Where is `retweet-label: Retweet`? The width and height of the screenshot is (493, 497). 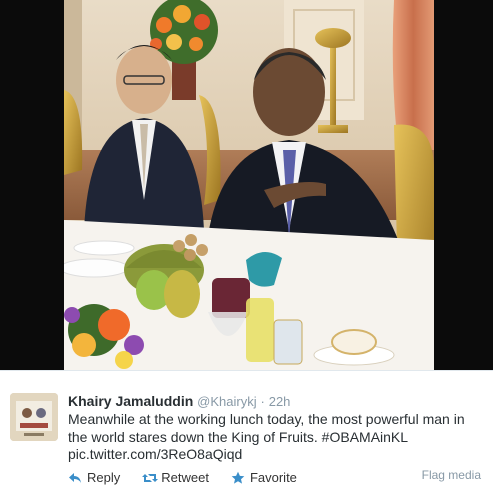 retweet-label: Retweet is located at coordinates (185, 477).